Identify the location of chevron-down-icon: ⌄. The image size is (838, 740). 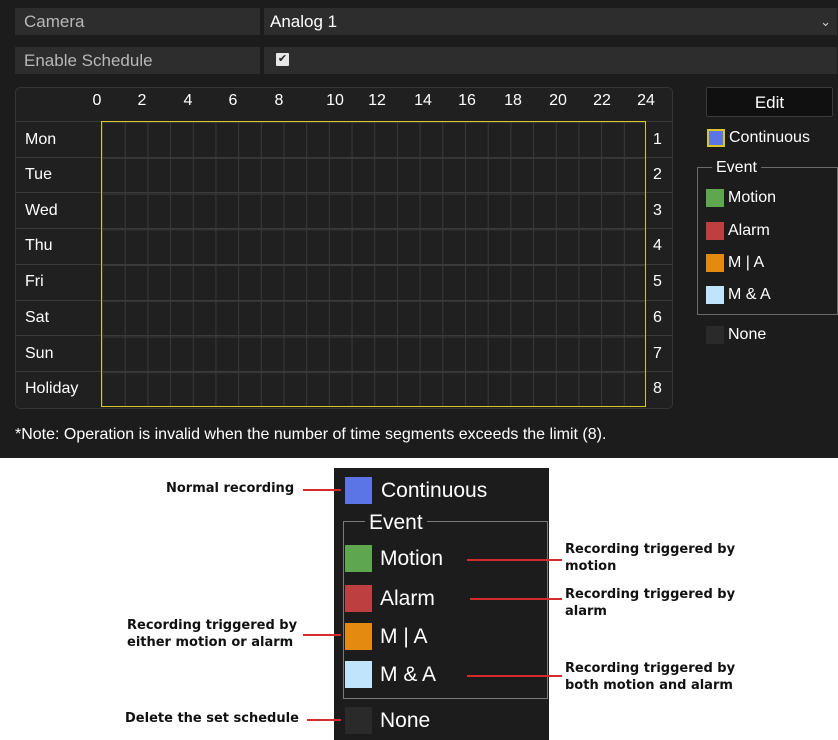
(825, 21).